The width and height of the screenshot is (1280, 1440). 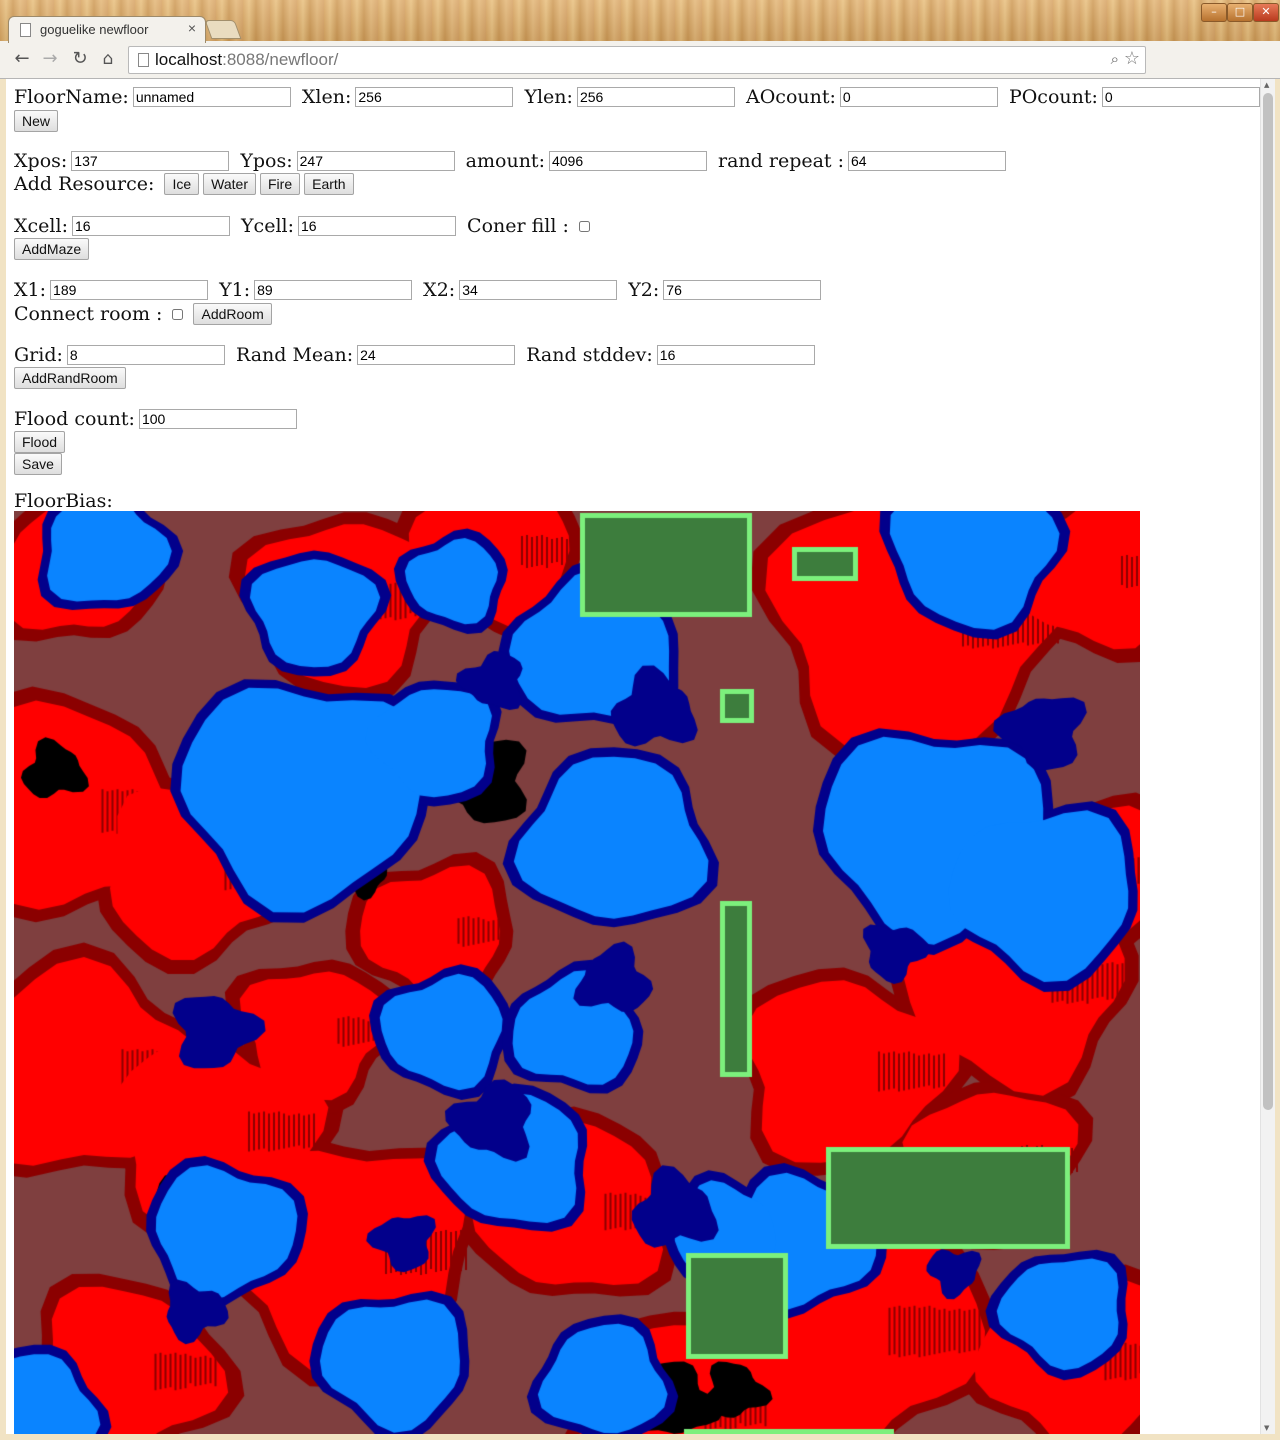 I want to click on add-ice-button: Ice, so click(x=182, y=184).